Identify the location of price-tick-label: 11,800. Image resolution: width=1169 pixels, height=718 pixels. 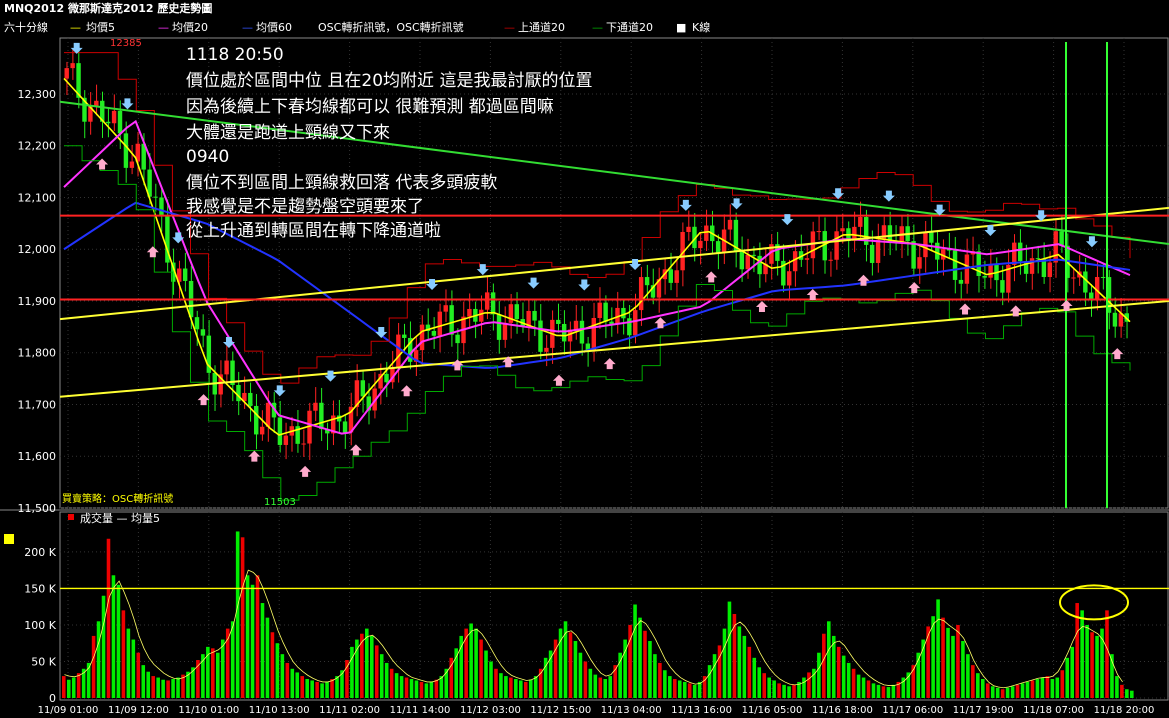
(37, 353).